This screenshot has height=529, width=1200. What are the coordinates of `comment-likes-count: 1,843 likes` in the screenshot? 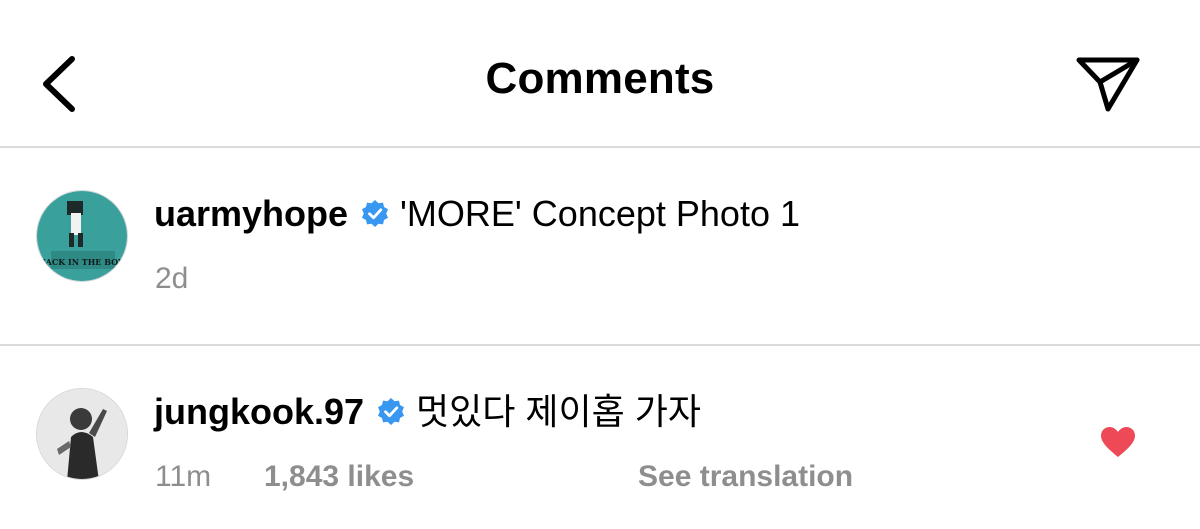 It's located at (339, 477).